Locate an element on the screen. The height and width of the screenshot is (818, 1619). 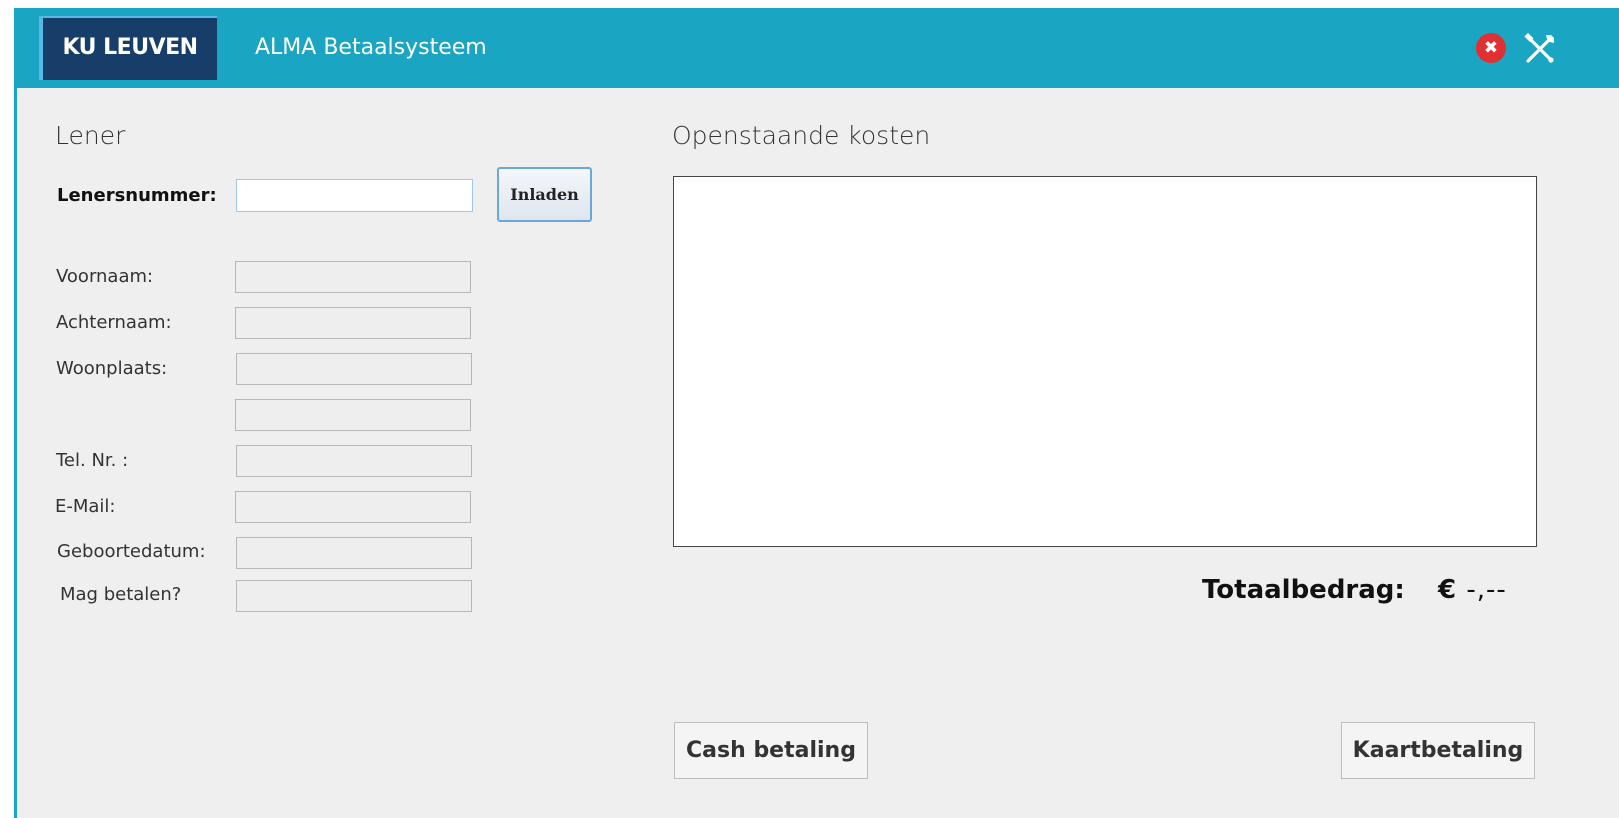
email-field is located at coordinates (353, 507).